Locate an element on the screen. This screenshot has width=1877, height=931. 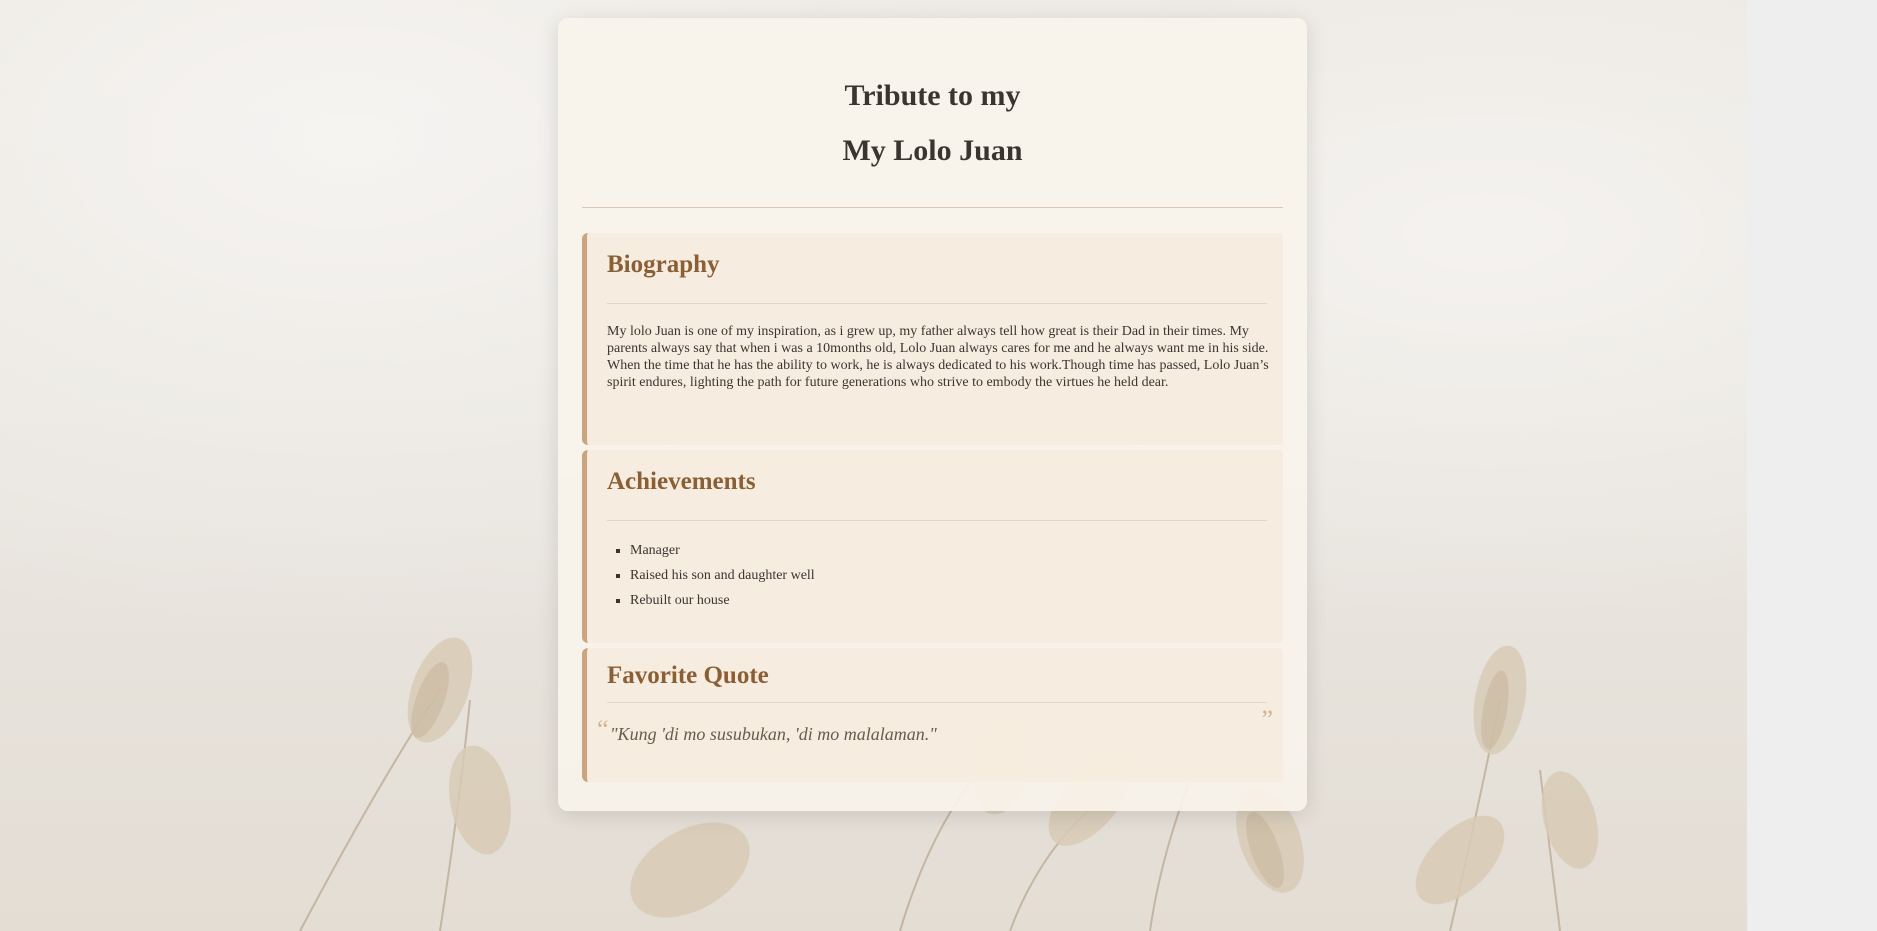
favorite-quote-heading-rule is located at coordinates (937, 702).